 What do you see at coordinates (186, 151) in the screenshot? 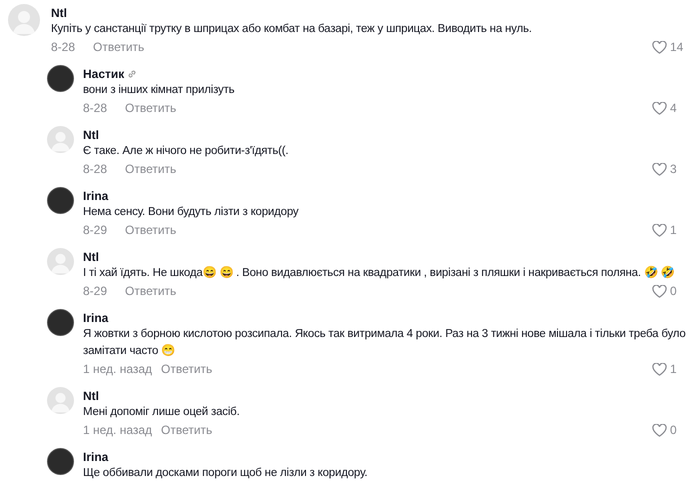
I see `comment-text: Є таке. Але ж нічого не робити-з'їдять((.` at bounding box center [186, 151].